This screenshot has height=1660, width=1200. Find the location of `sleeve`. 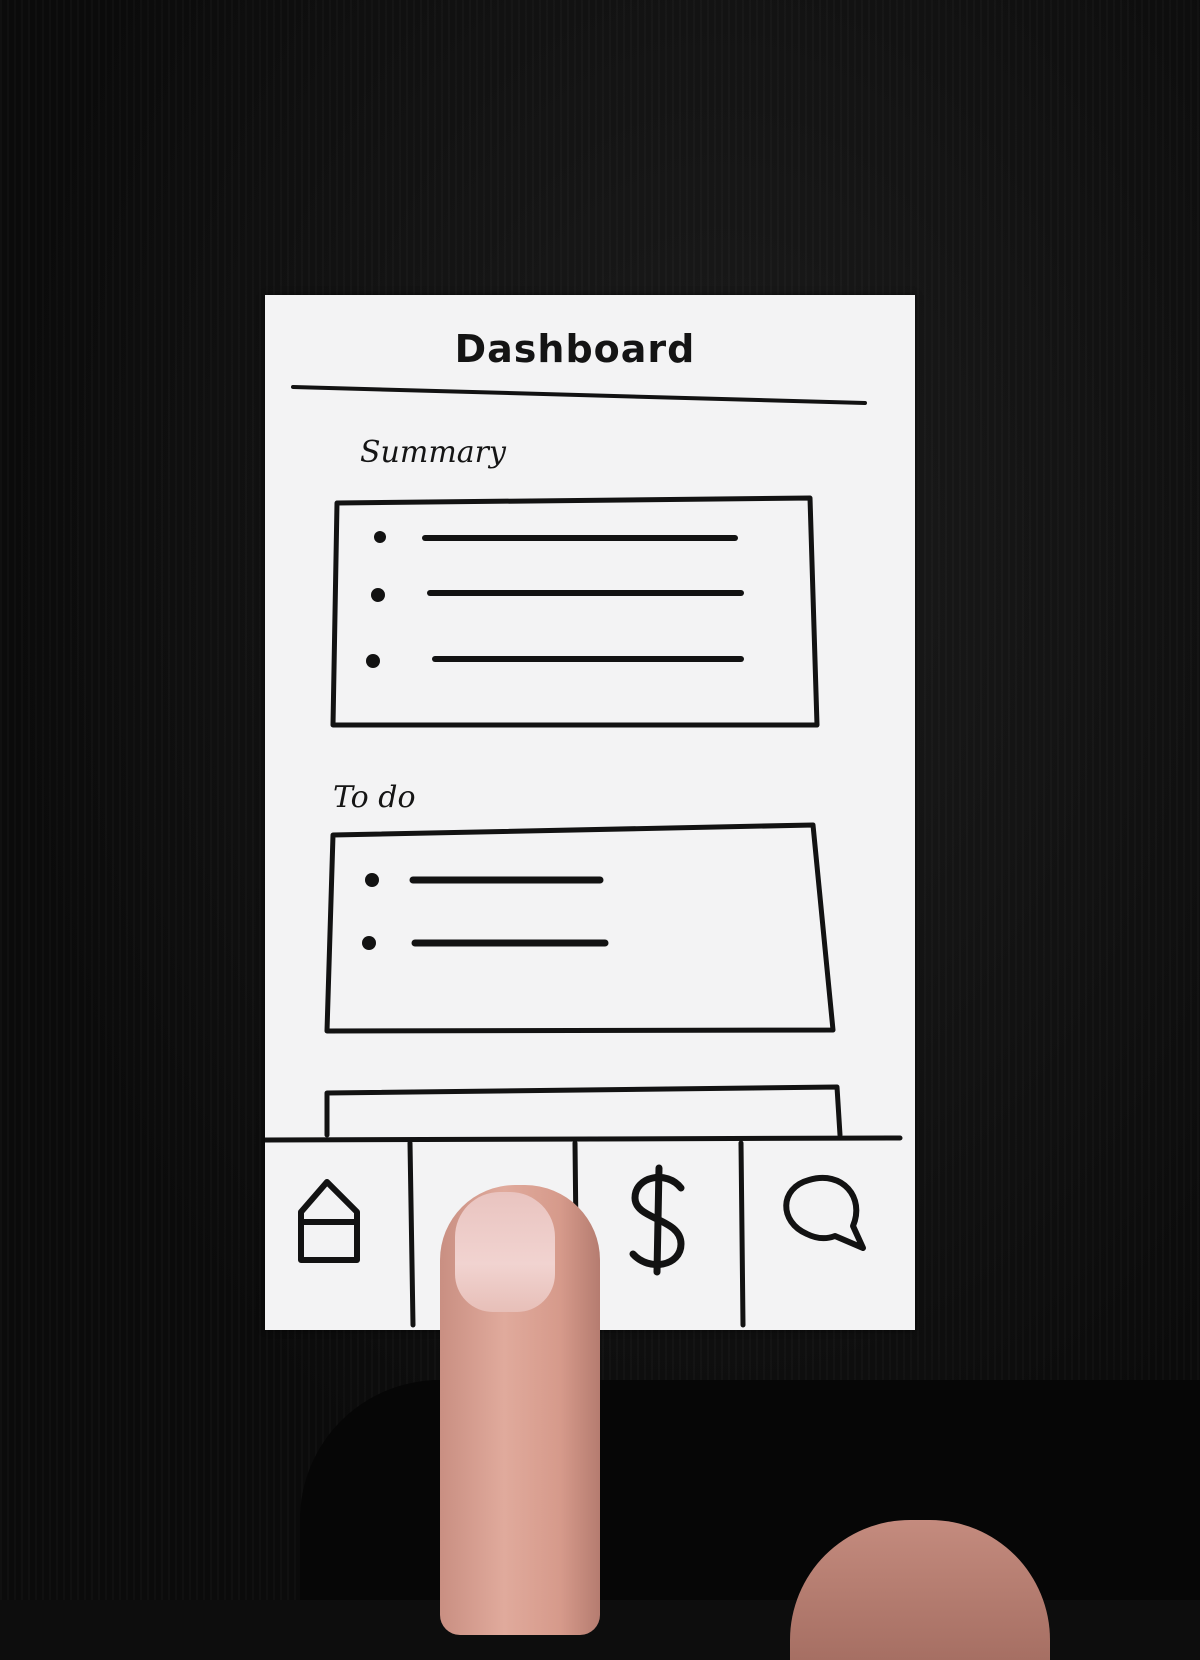

sleeve is located at coordinates (750, 1490).